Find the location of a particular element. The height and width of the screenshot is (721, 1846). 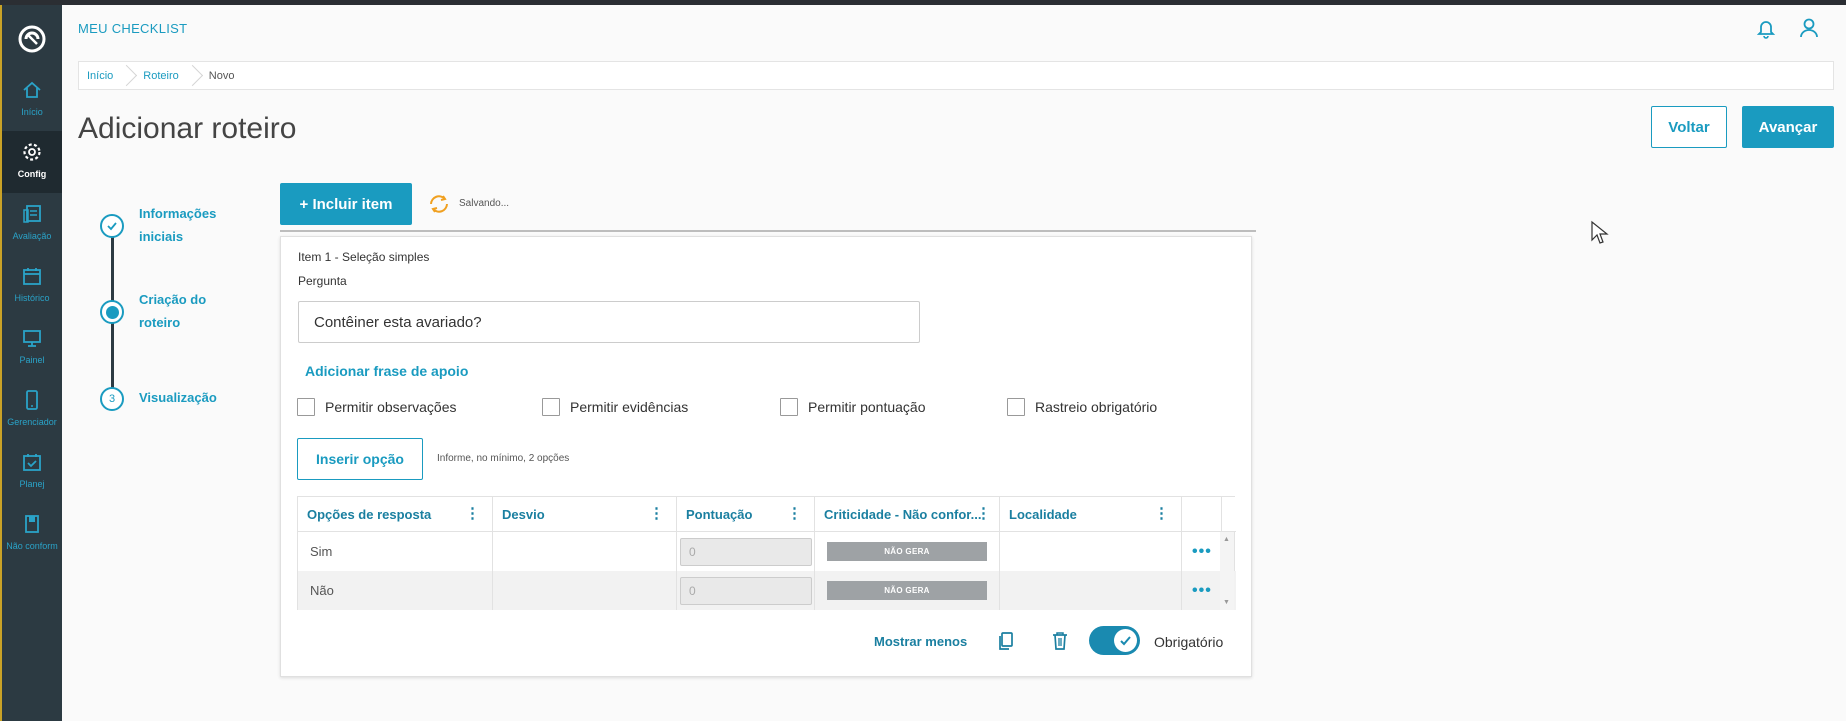

item-title: Item 1 - Seleção simples is located at coordinates (364, 257).